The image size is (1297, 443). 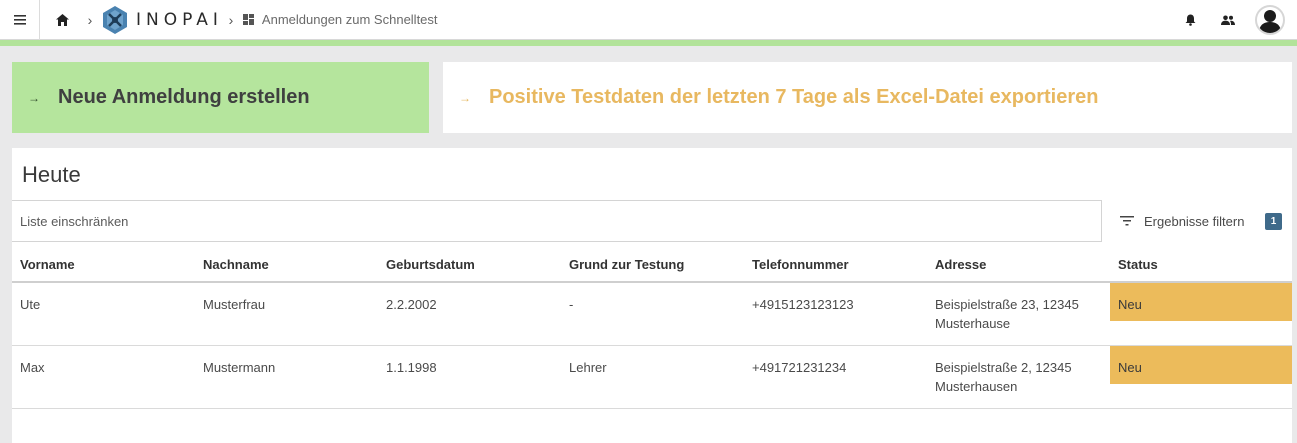 I want to click on column-header: Adresse, so click(x=1018, y=265).